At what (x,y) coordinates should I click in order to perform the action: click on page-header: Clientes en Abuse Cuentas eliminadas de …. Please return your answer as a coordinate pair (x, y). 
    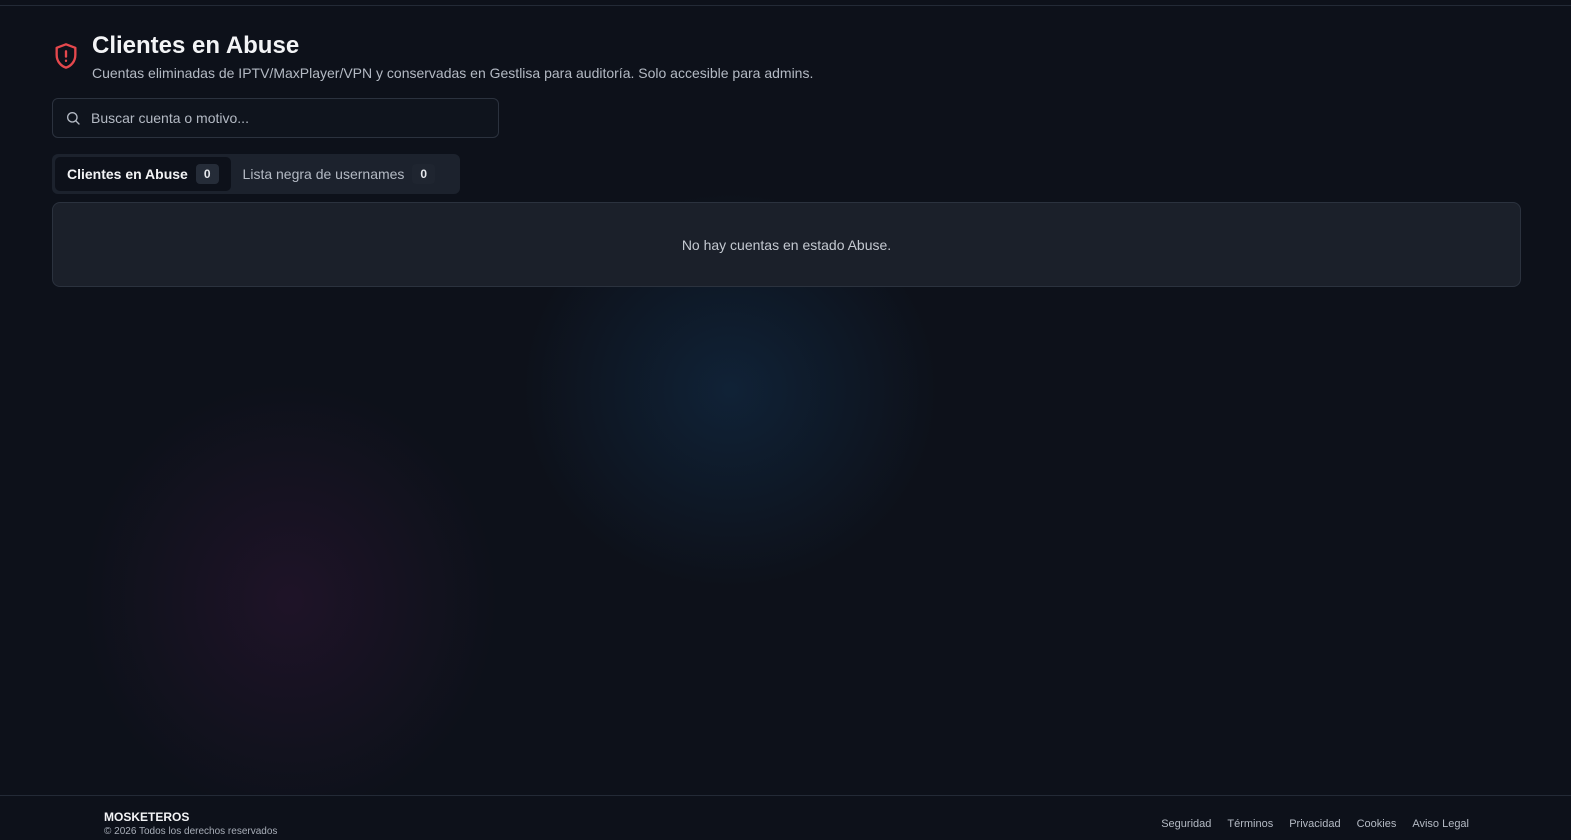
    Looking at the image, I should click on (432, 57).